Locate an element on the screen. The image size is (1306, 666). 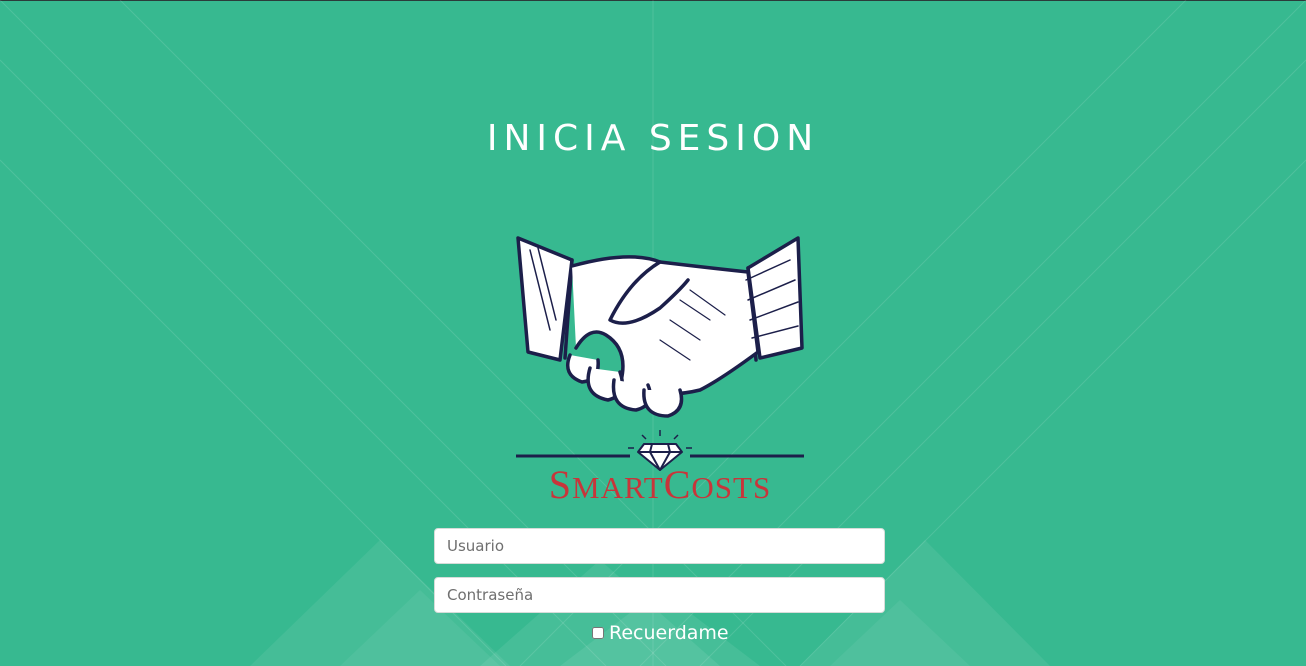
page-title: INICIA SESION is located at coordinates (653, 138).